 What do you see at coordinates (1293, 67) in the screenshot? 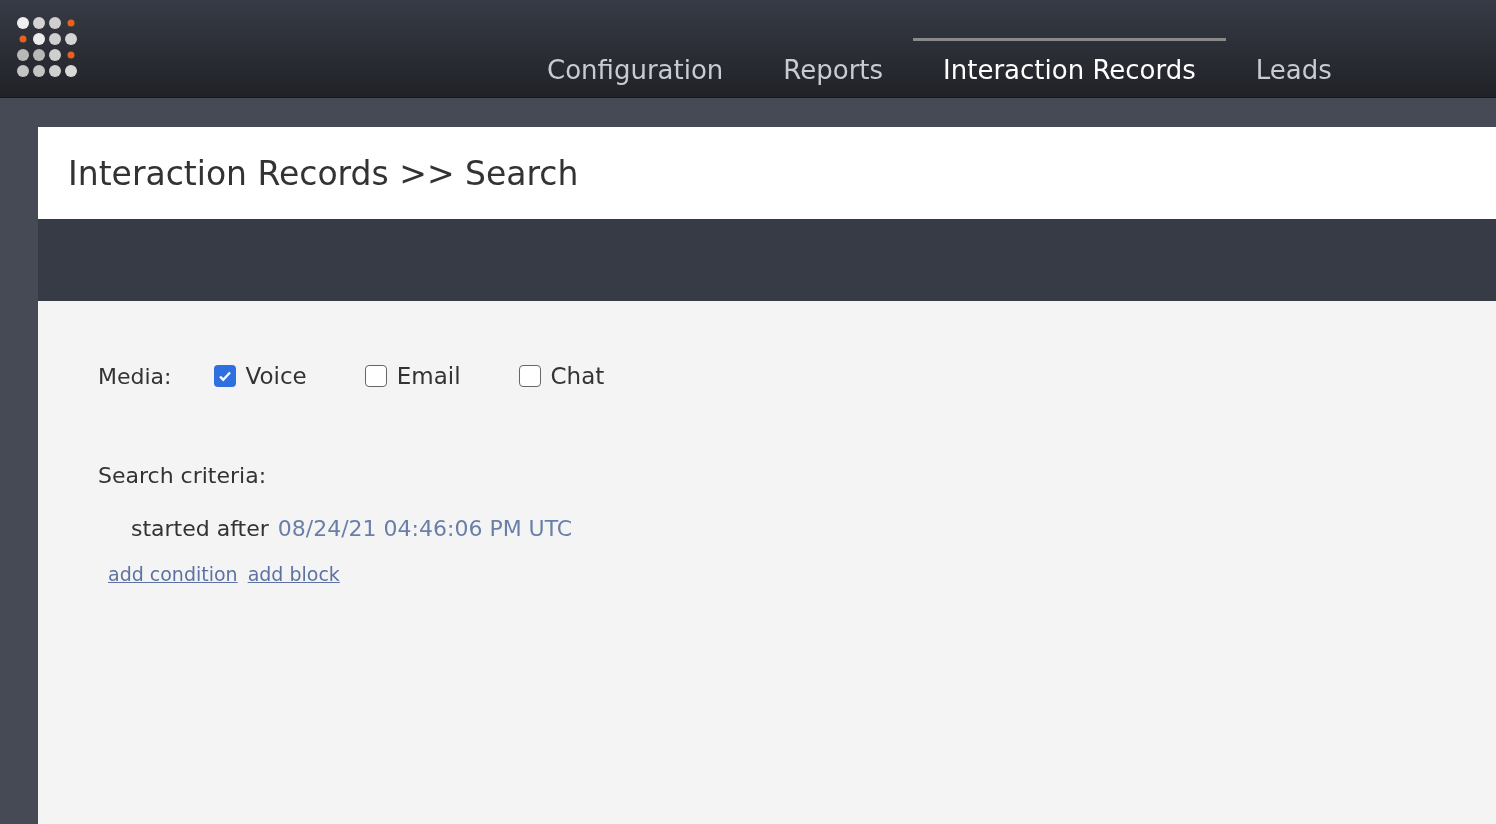
I see `nav-tab: Leads` at bounding box center [1293, 67].